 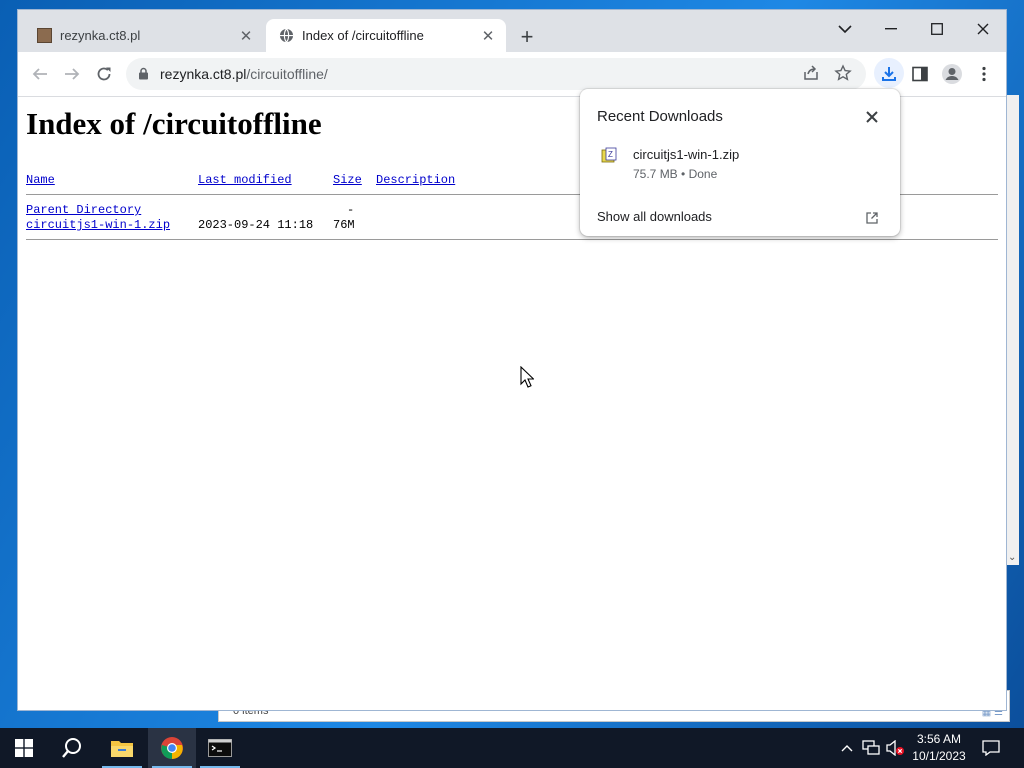 I want to click on tab-index-circuitoffline: Index of /circuitoffline ✕, so click(x=386, y=35).